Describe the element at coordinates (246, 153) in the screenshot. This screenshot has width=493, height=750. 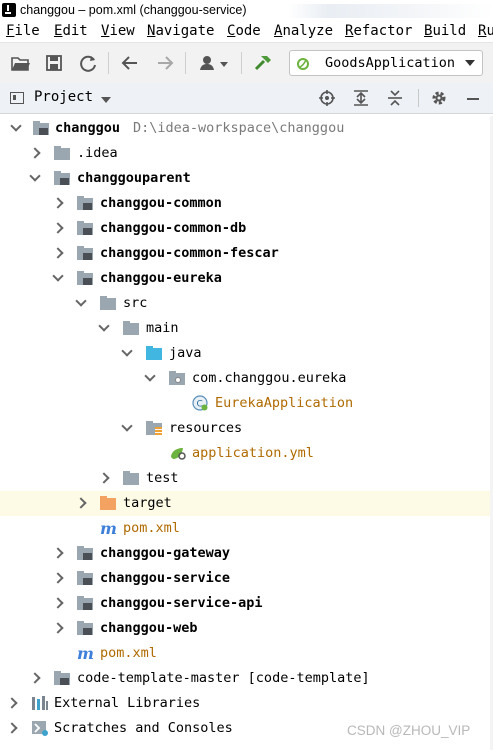
I see `tree-row-idea: .idea` at that location.